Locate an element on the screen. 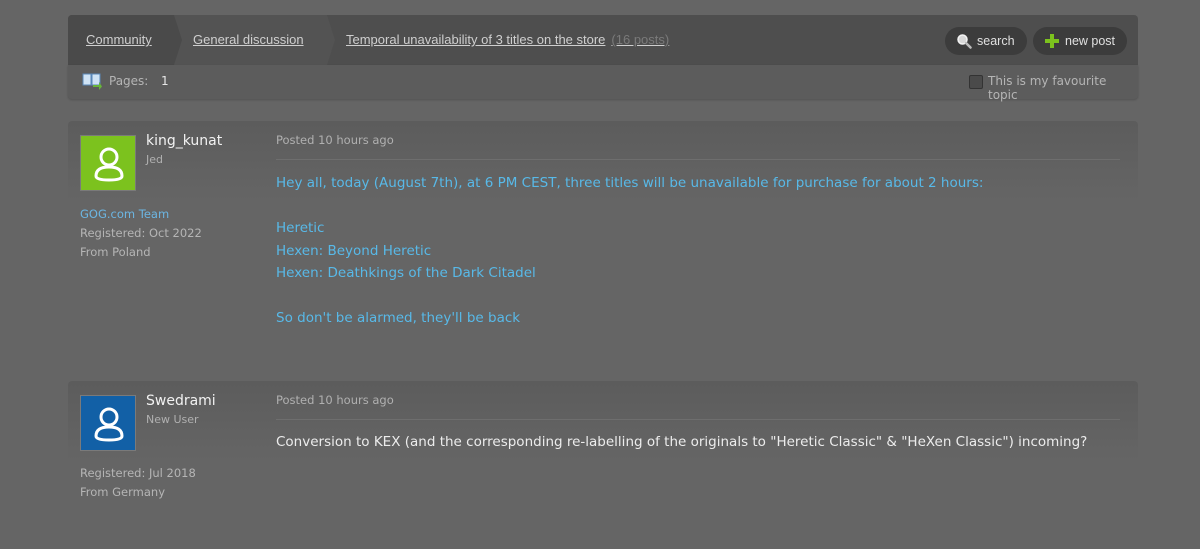 The width and height of the screenshot is (1200, 549). post-count: (16 posts) is located at coordinates (640, 39).